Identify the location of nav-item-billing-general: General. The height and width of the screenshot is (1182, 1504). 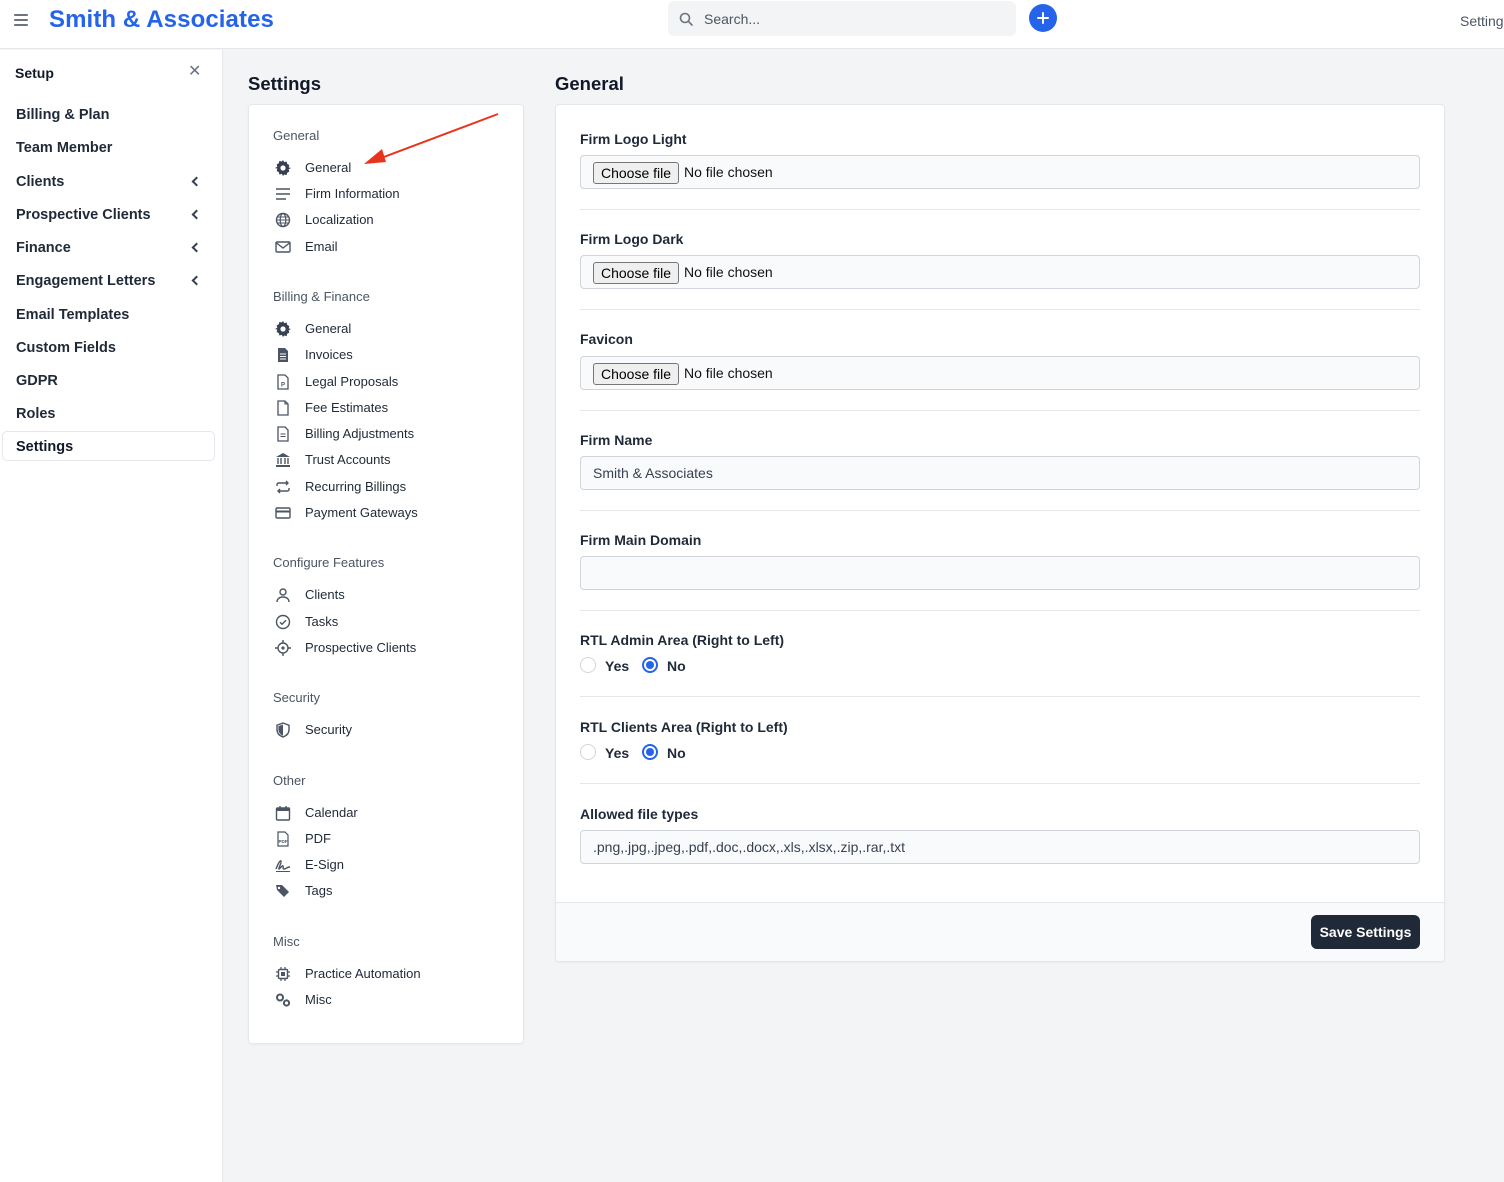
(388, 329).